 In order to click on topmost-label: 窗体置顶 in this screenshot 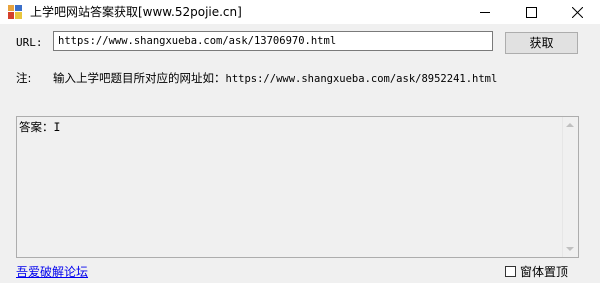, I will do `click(544, 272)`.